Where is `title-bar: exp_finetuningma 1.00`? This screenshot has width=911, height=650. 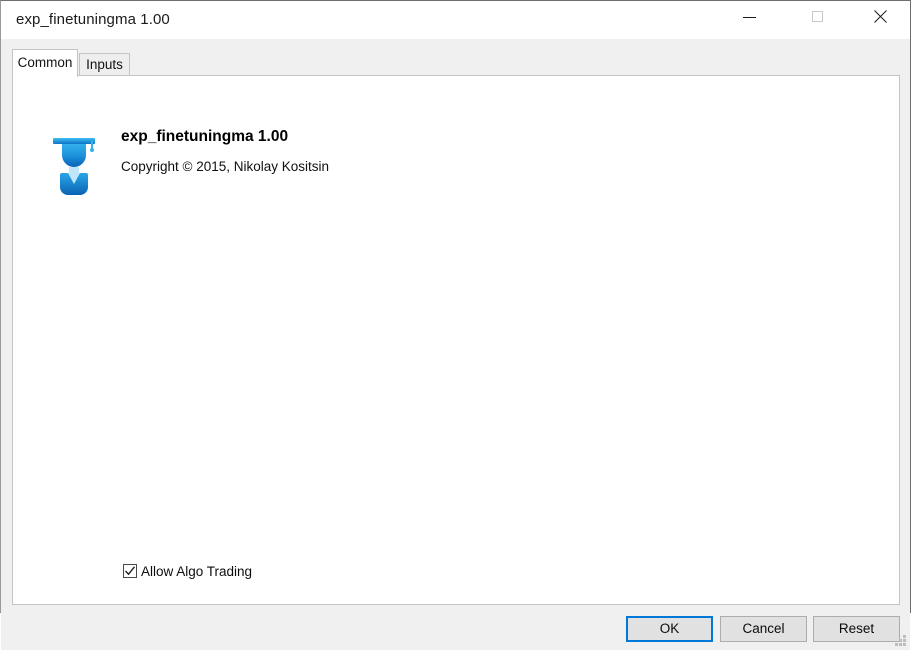
title-bar: exp_finetuningma 1.00 is located at coordinates (455, 20).